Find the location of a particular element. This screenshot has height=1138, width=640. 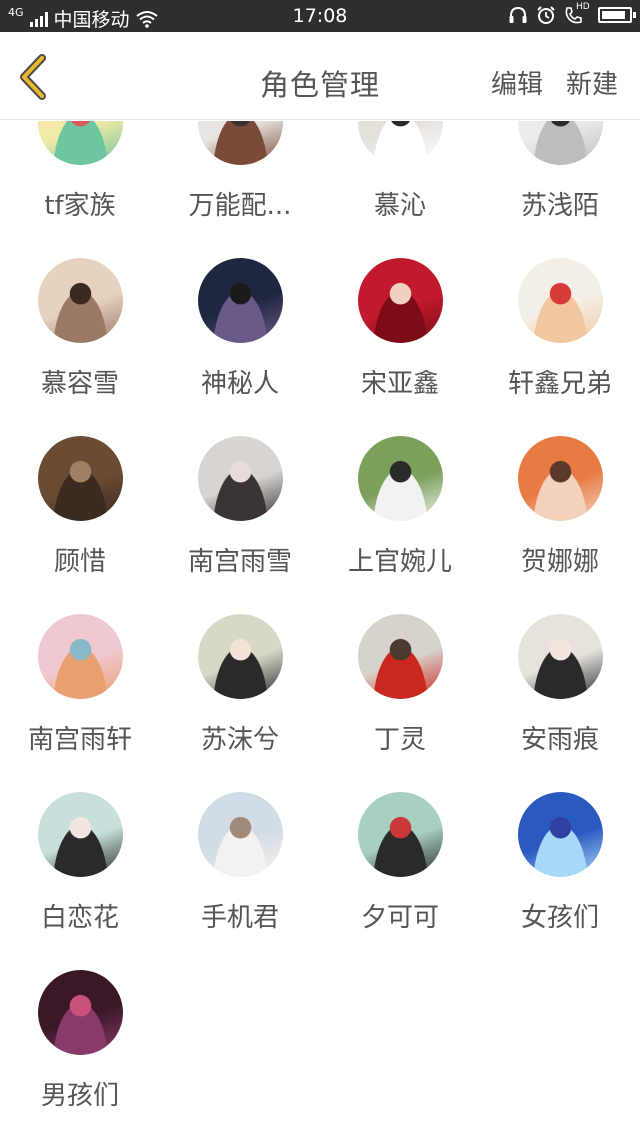

role-item: 安雨痕 is located at coordinates (560, 703).